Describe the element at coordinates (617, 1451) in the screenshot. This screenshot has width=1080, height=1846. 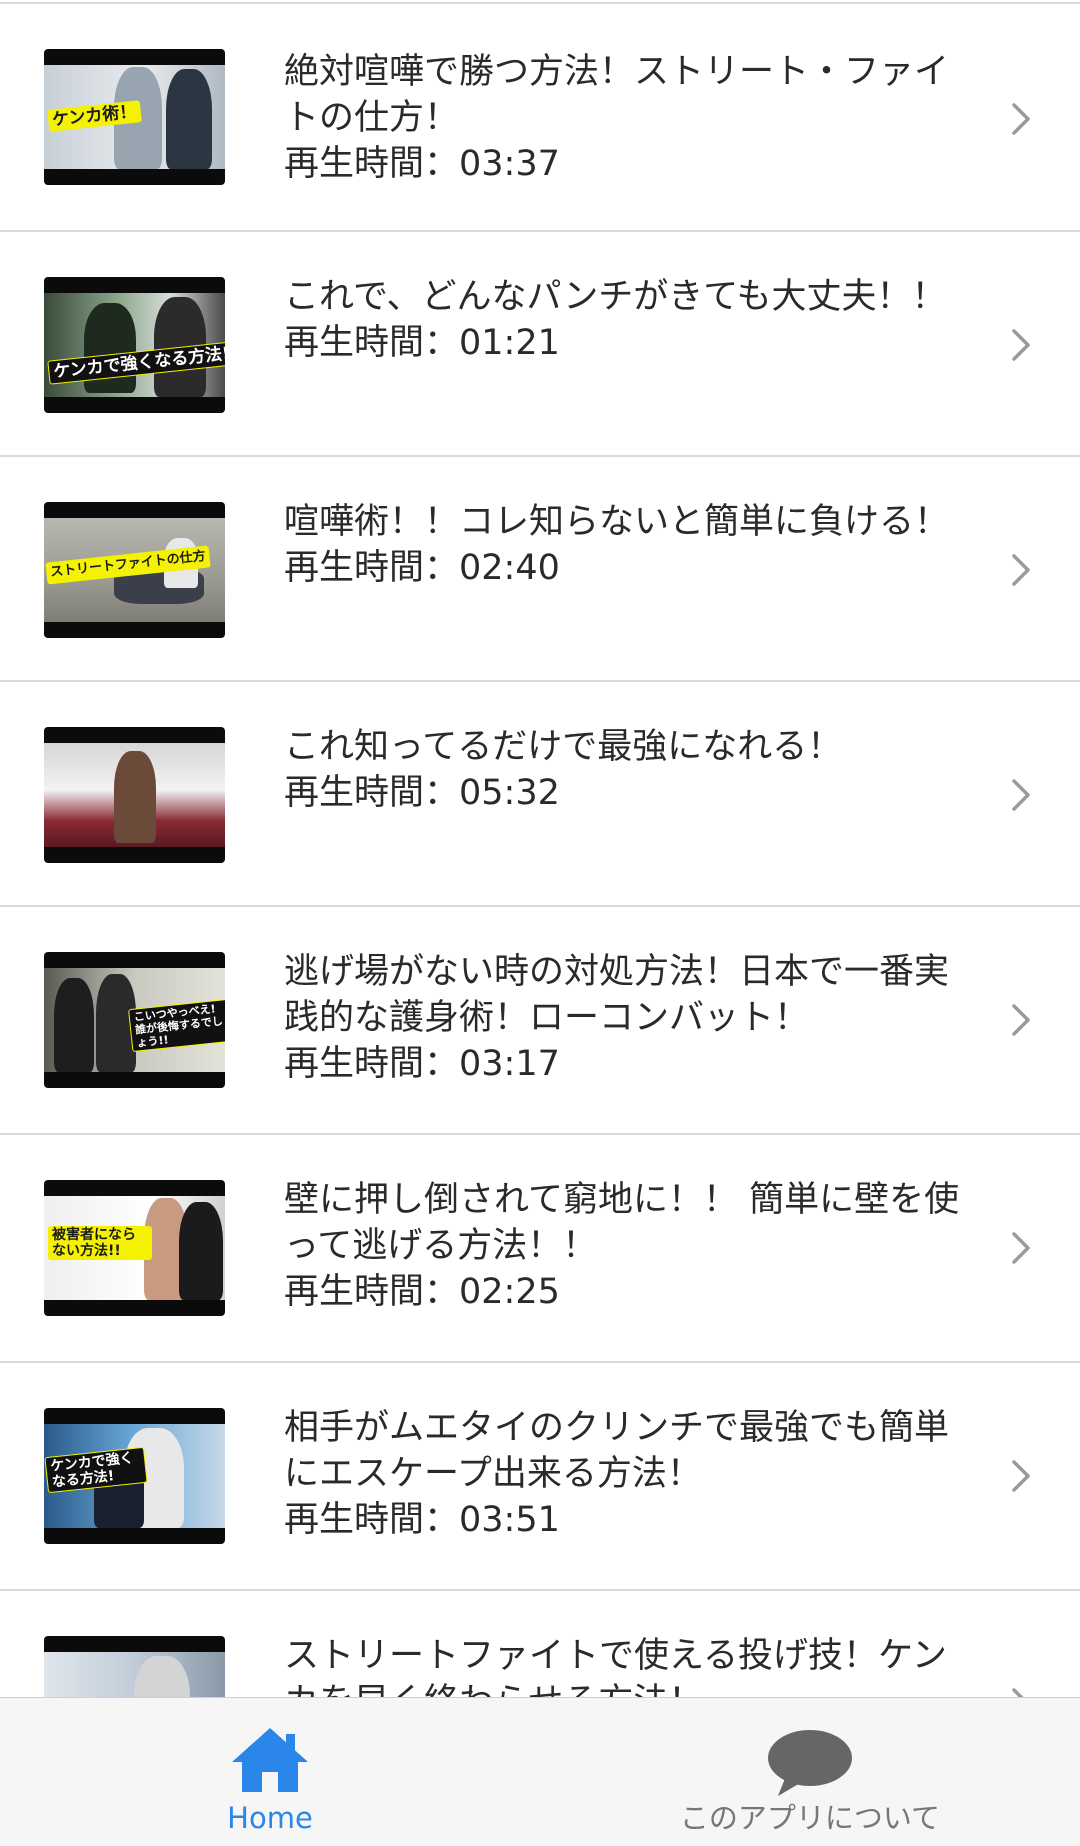
I see `video-title: 相手がムエタイのクリンチで最強でも簡単にエスケープ出来る方法！` at that location.